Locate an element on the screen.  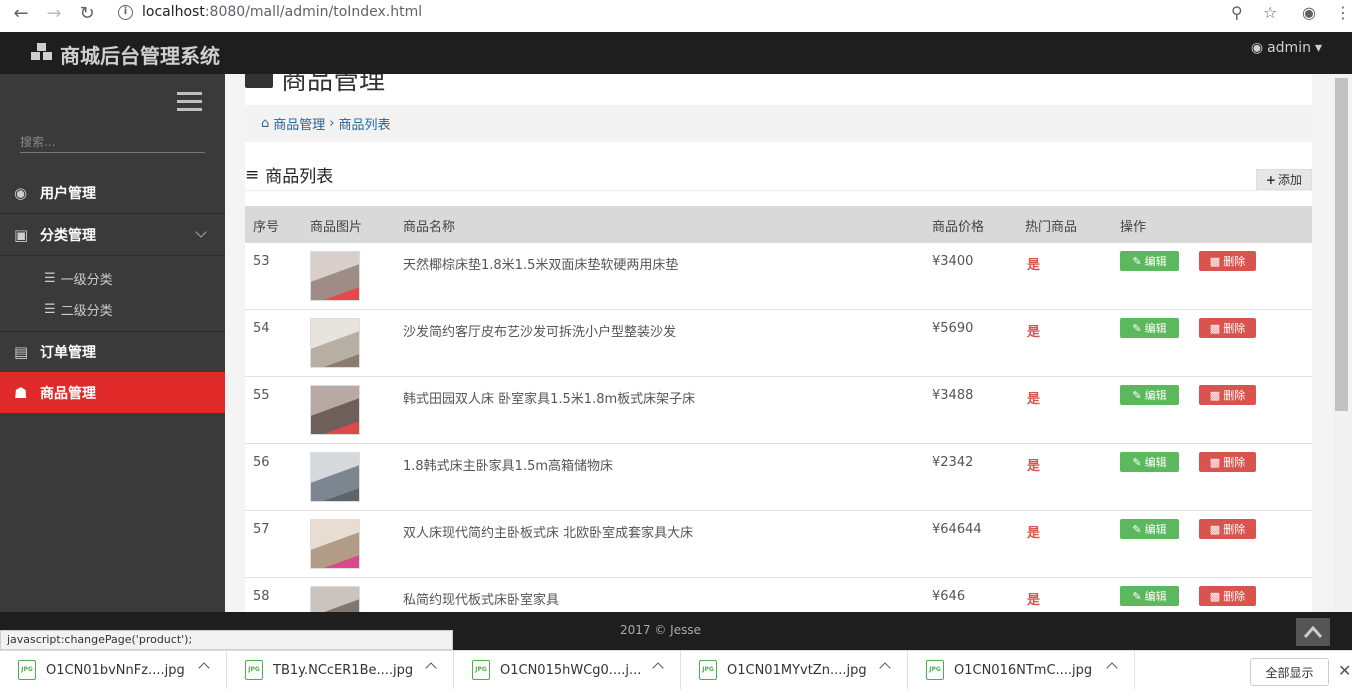
row-id: 55 is located at coordinates (261, 395).